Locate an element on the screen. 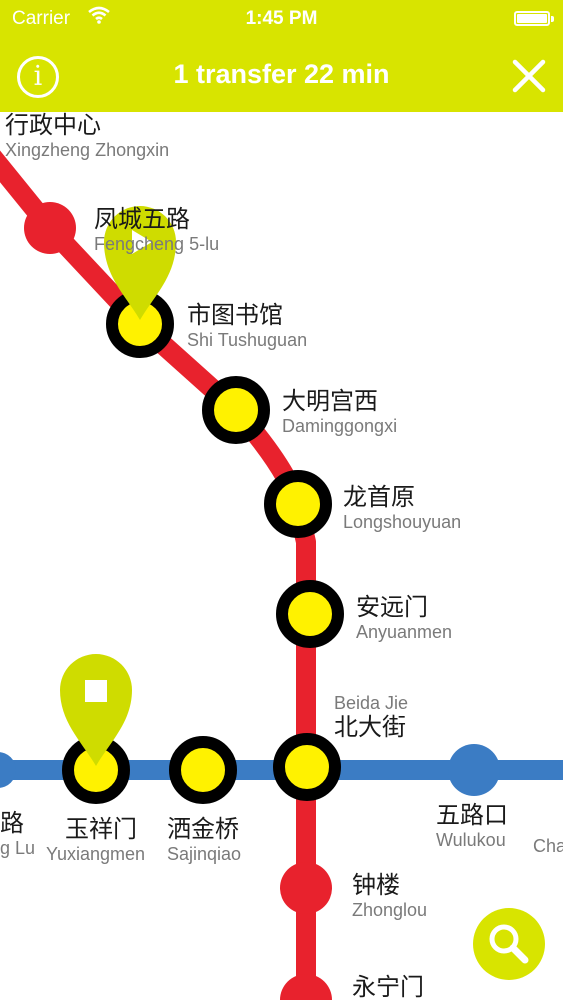 This screenshot has width=563, height=1000. label-anyuanmen: 安远门 Anyuanmen is located at coordinates (404, 618).